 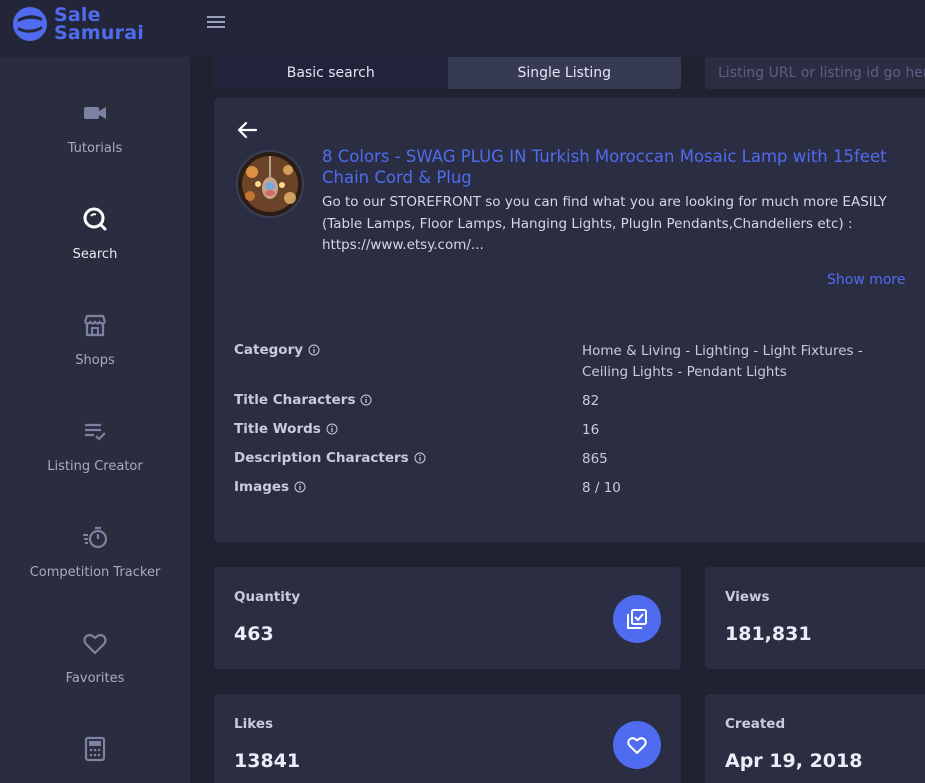 I want to click on menu-toggle-icon, so click(x=216, y=22).